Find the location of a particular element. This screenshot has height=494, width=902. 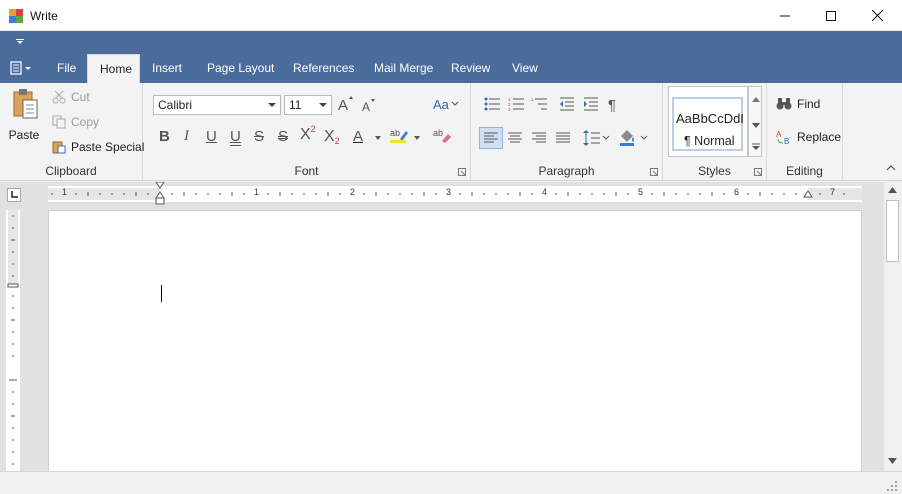

minimize-button is located at coordinates (785, 15).